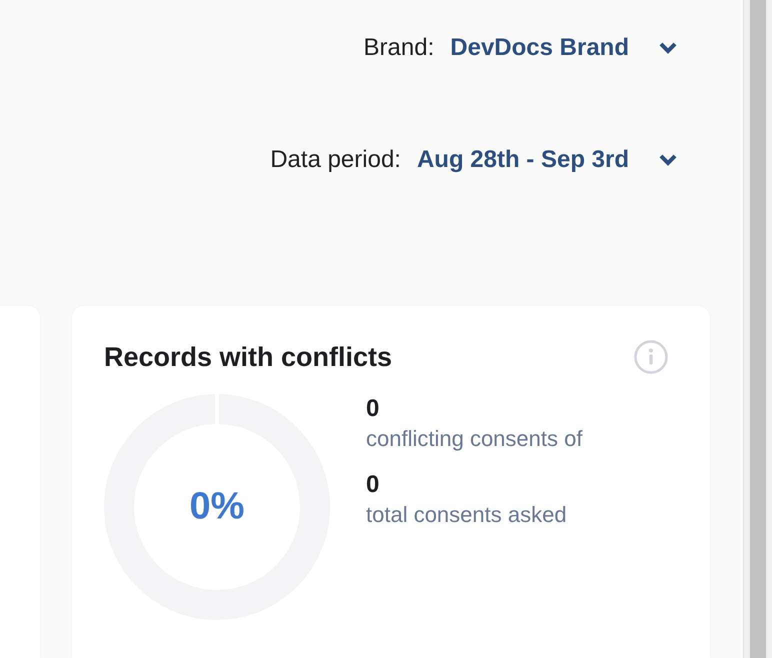 The image size is (772, 658). Describe the element at coordinates (217, 507) in the screenshot. I see `percentage-value: 0%` at that location.